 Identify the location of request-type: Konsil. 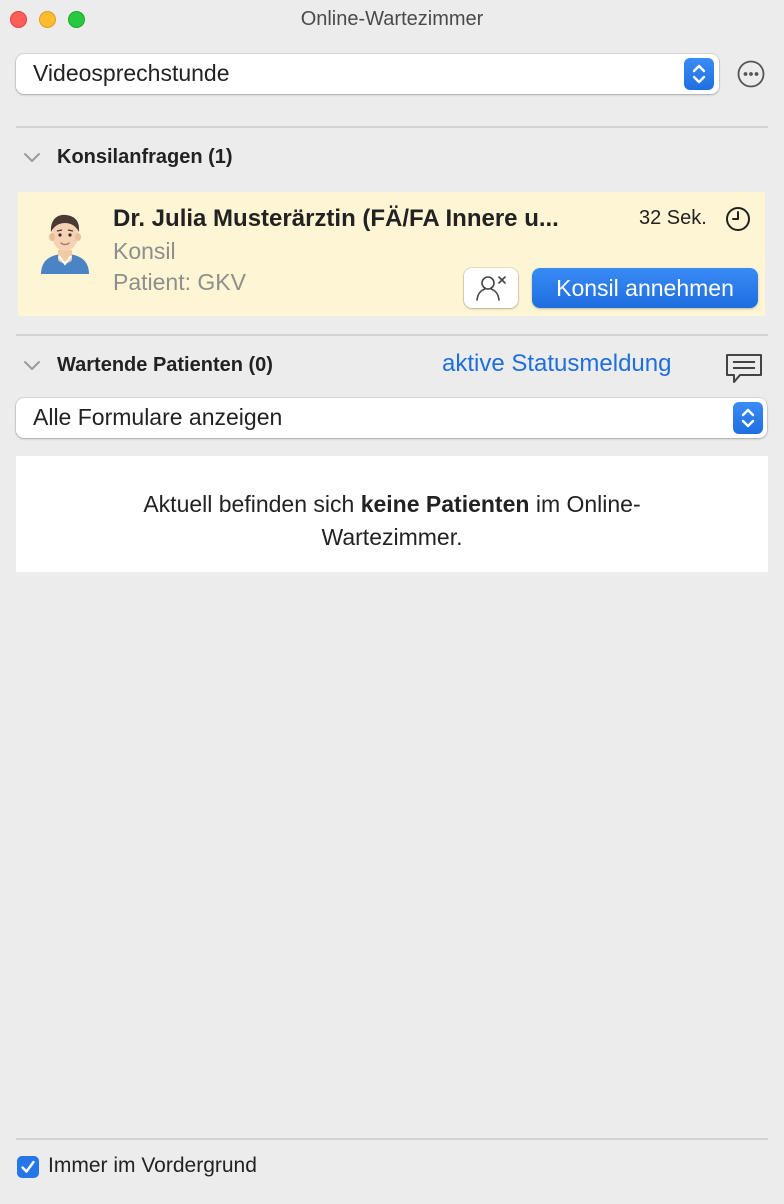
(144, 251).